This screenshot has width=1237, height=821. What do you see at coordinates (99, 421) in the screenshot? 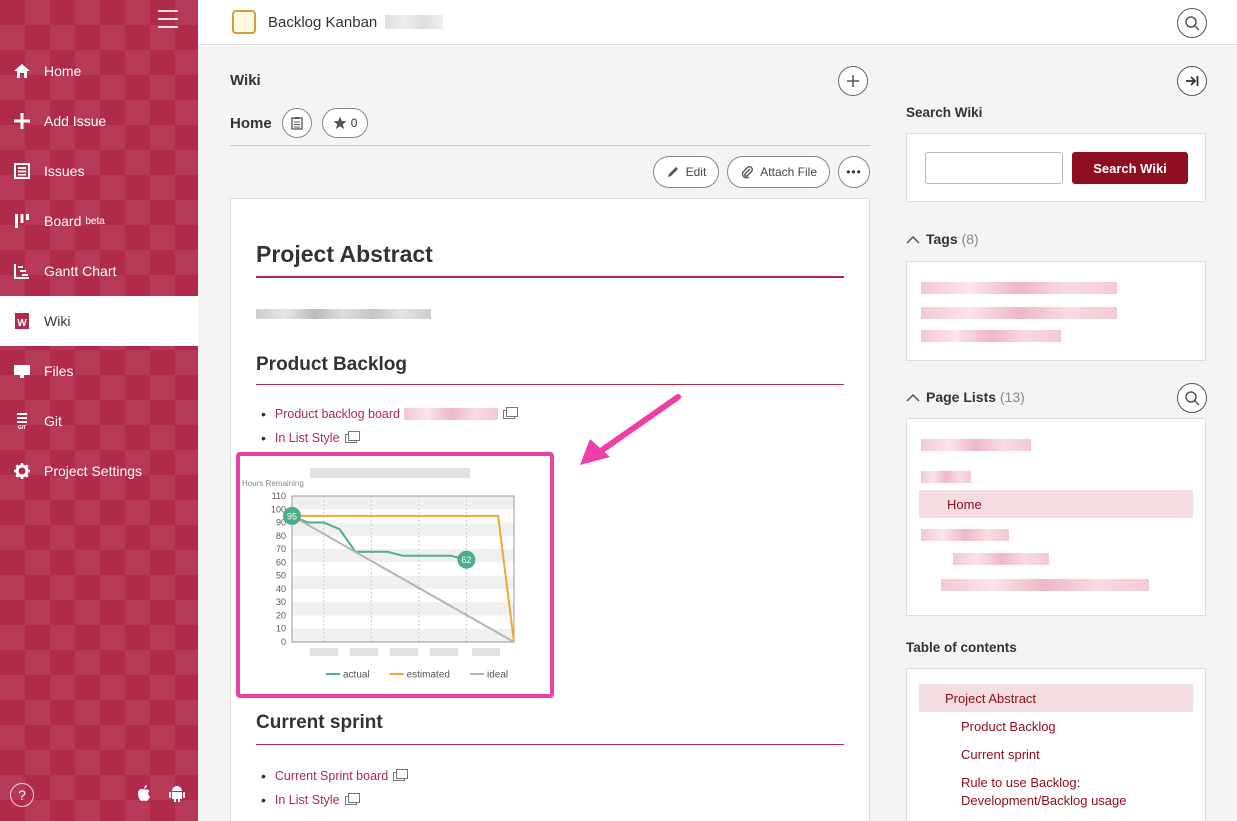
I see `sidebar-item-git: GIT Git` at bounding box center [99, 421].